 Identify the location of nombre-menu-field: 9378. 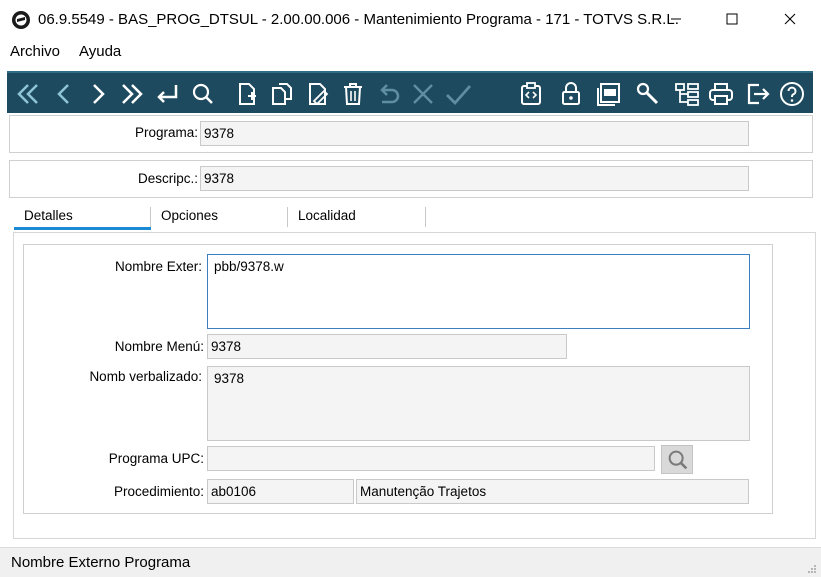
(387, 346).